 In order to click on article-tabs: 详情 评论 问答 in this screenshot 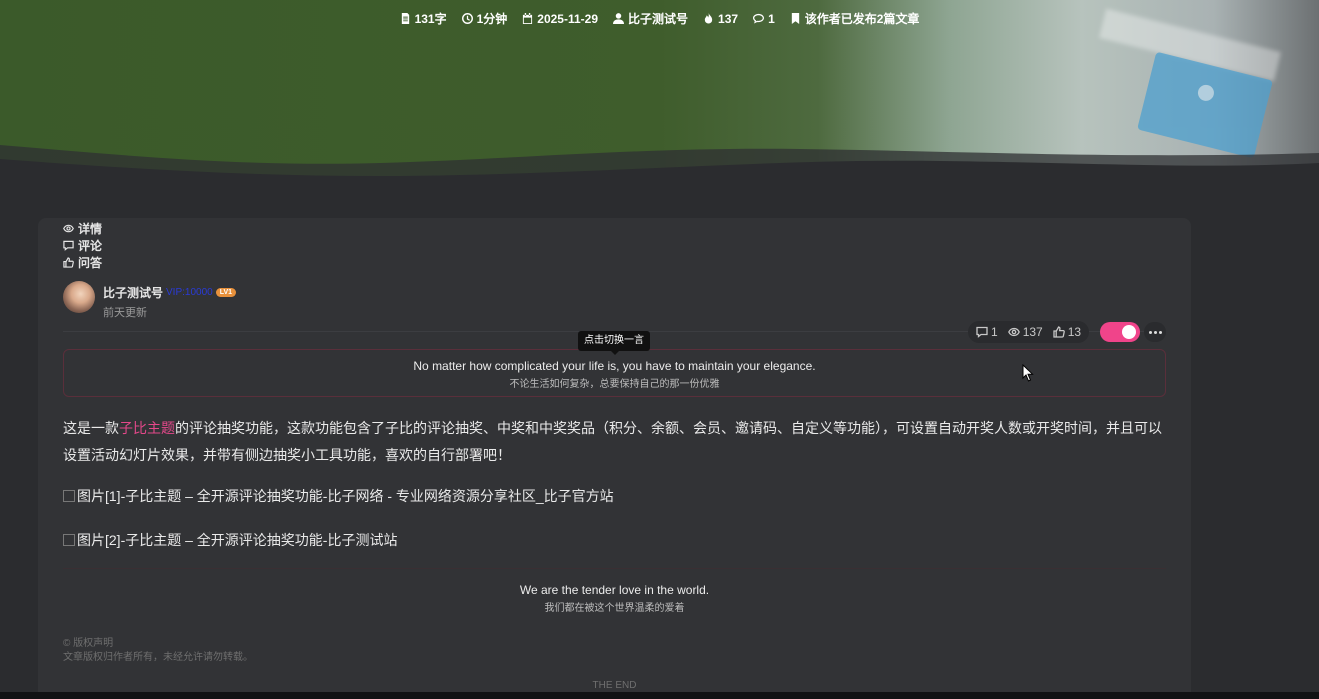, I will do `click(82, 245)`.